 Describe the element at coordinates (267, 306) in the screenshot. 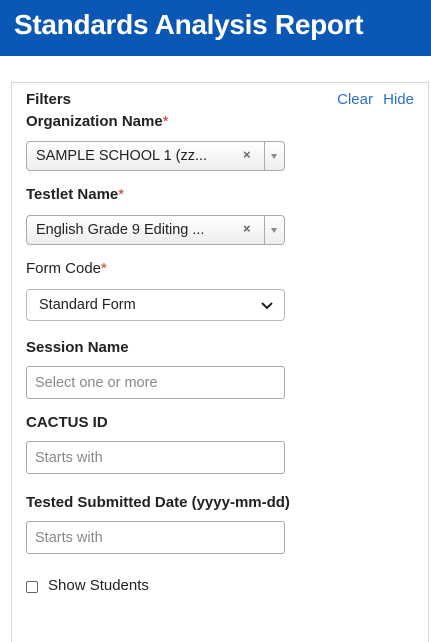

I see `chevron-down-icon` at that location.